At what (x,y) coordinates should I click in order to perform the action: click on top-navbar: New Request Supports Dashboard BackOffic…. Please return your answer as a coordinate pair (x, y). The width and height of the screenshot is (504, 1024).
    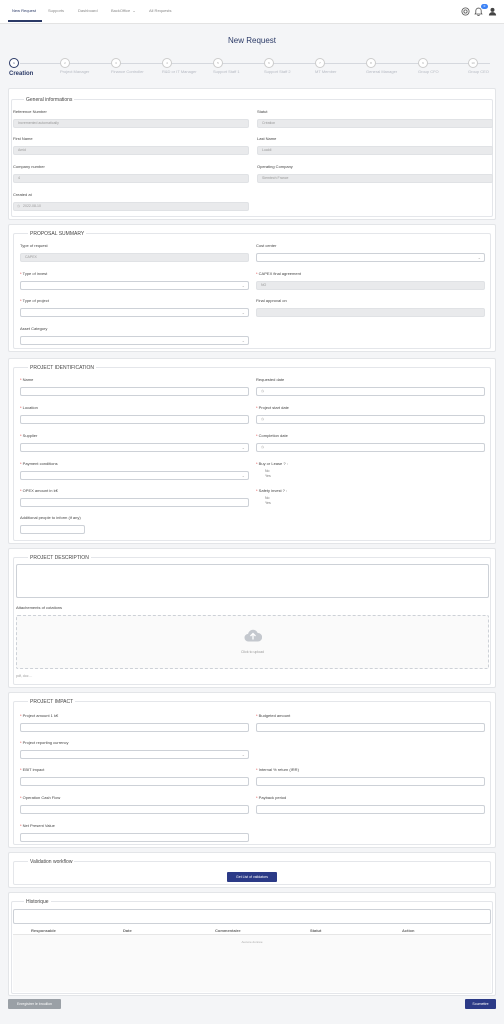
    Looking at the image, I should click on (252, 12).